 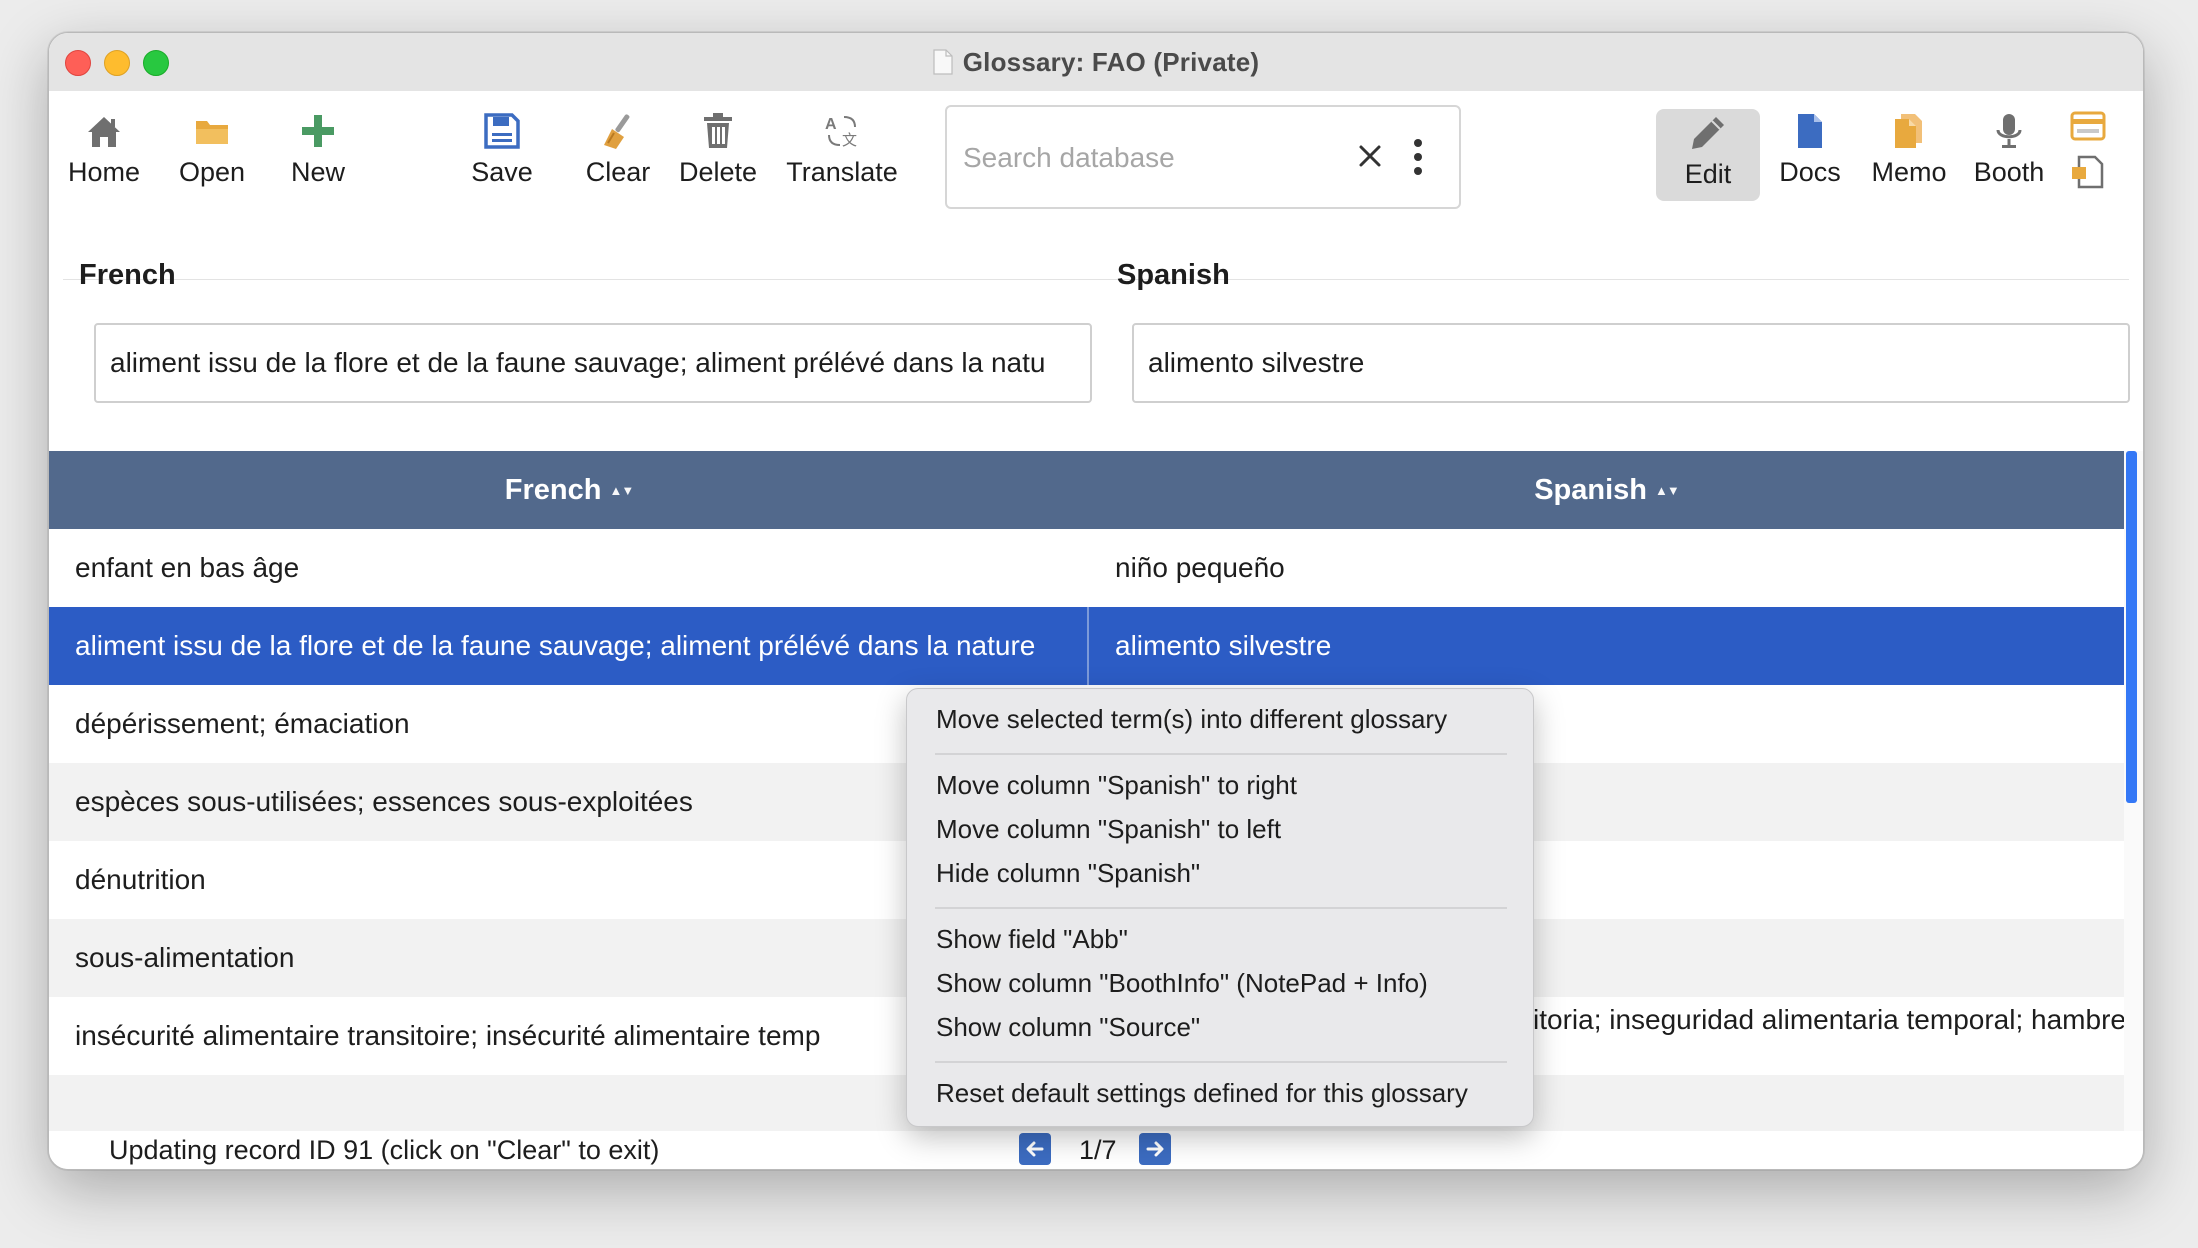 I want to click on microphone-icon, so click(x=2009, y=131).